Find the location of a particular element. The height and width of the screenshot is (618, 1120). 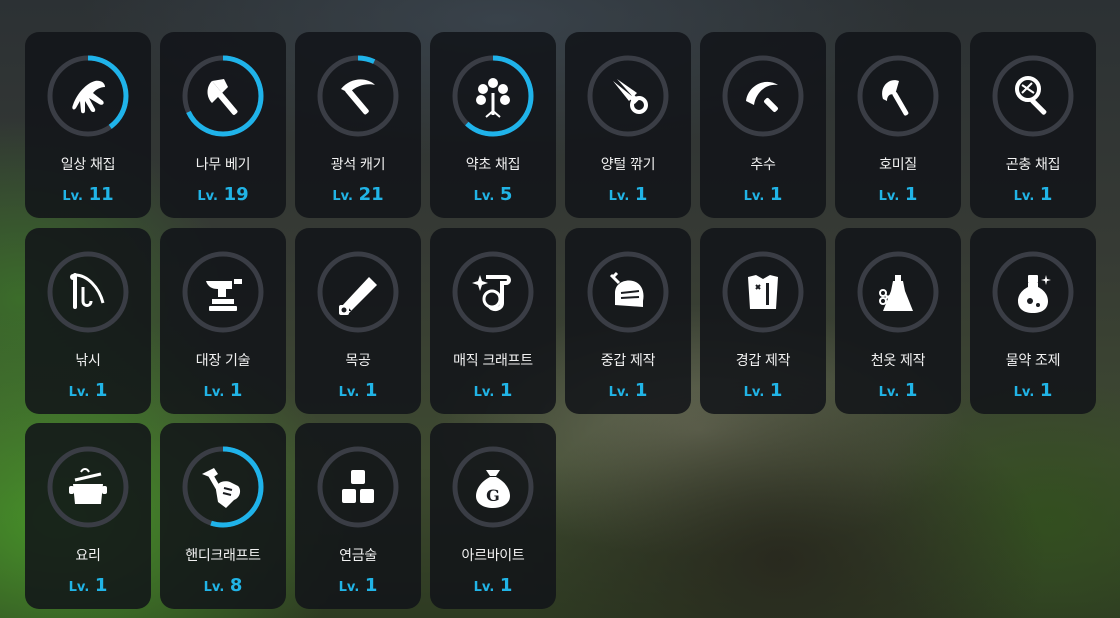

skill-name: 중갑 제작 is located at coordinates (628, 360).